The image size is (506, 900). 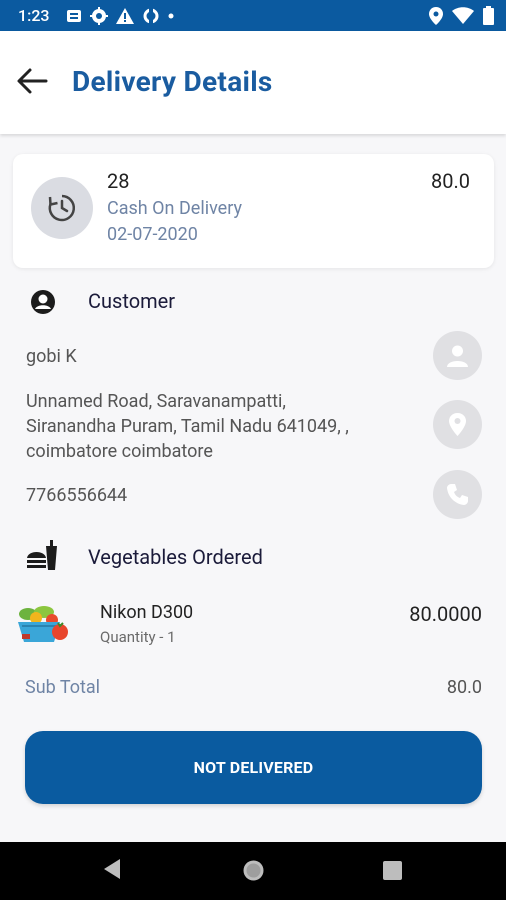 I want to click on back-button, so click(x=33, y=82).